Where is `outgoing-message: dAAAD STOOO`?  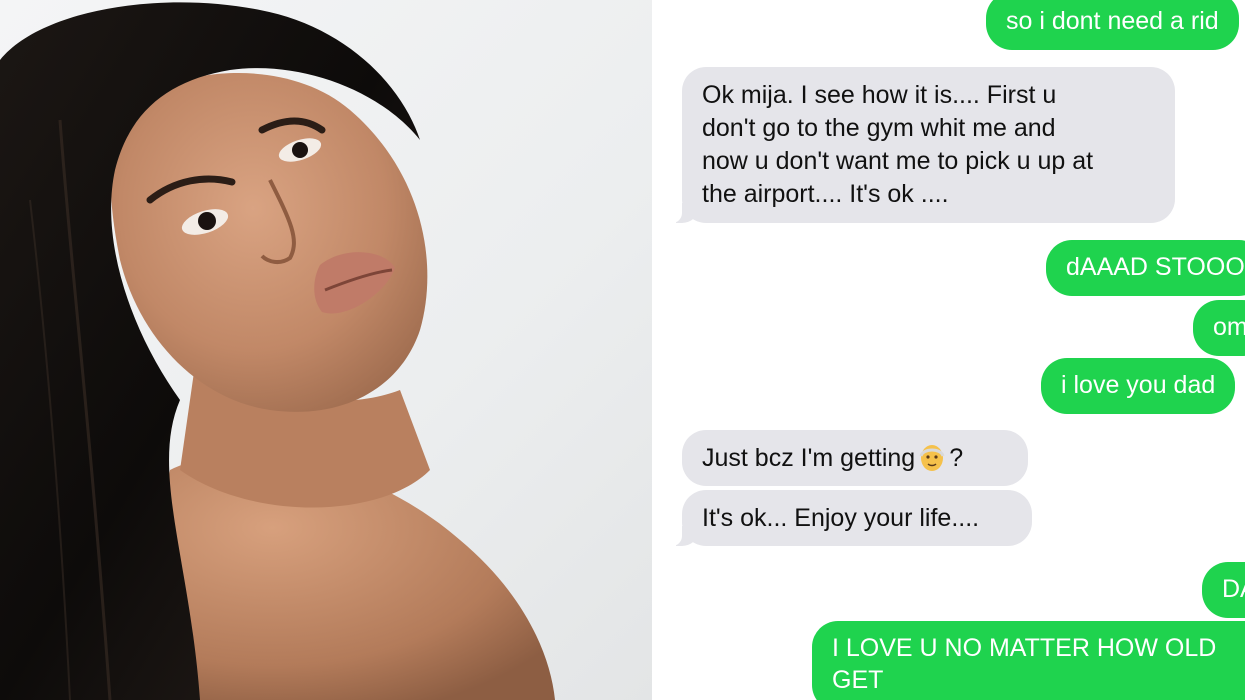 outgoing-message: dAAAD STOOO is located at coordinates (1145, 268).